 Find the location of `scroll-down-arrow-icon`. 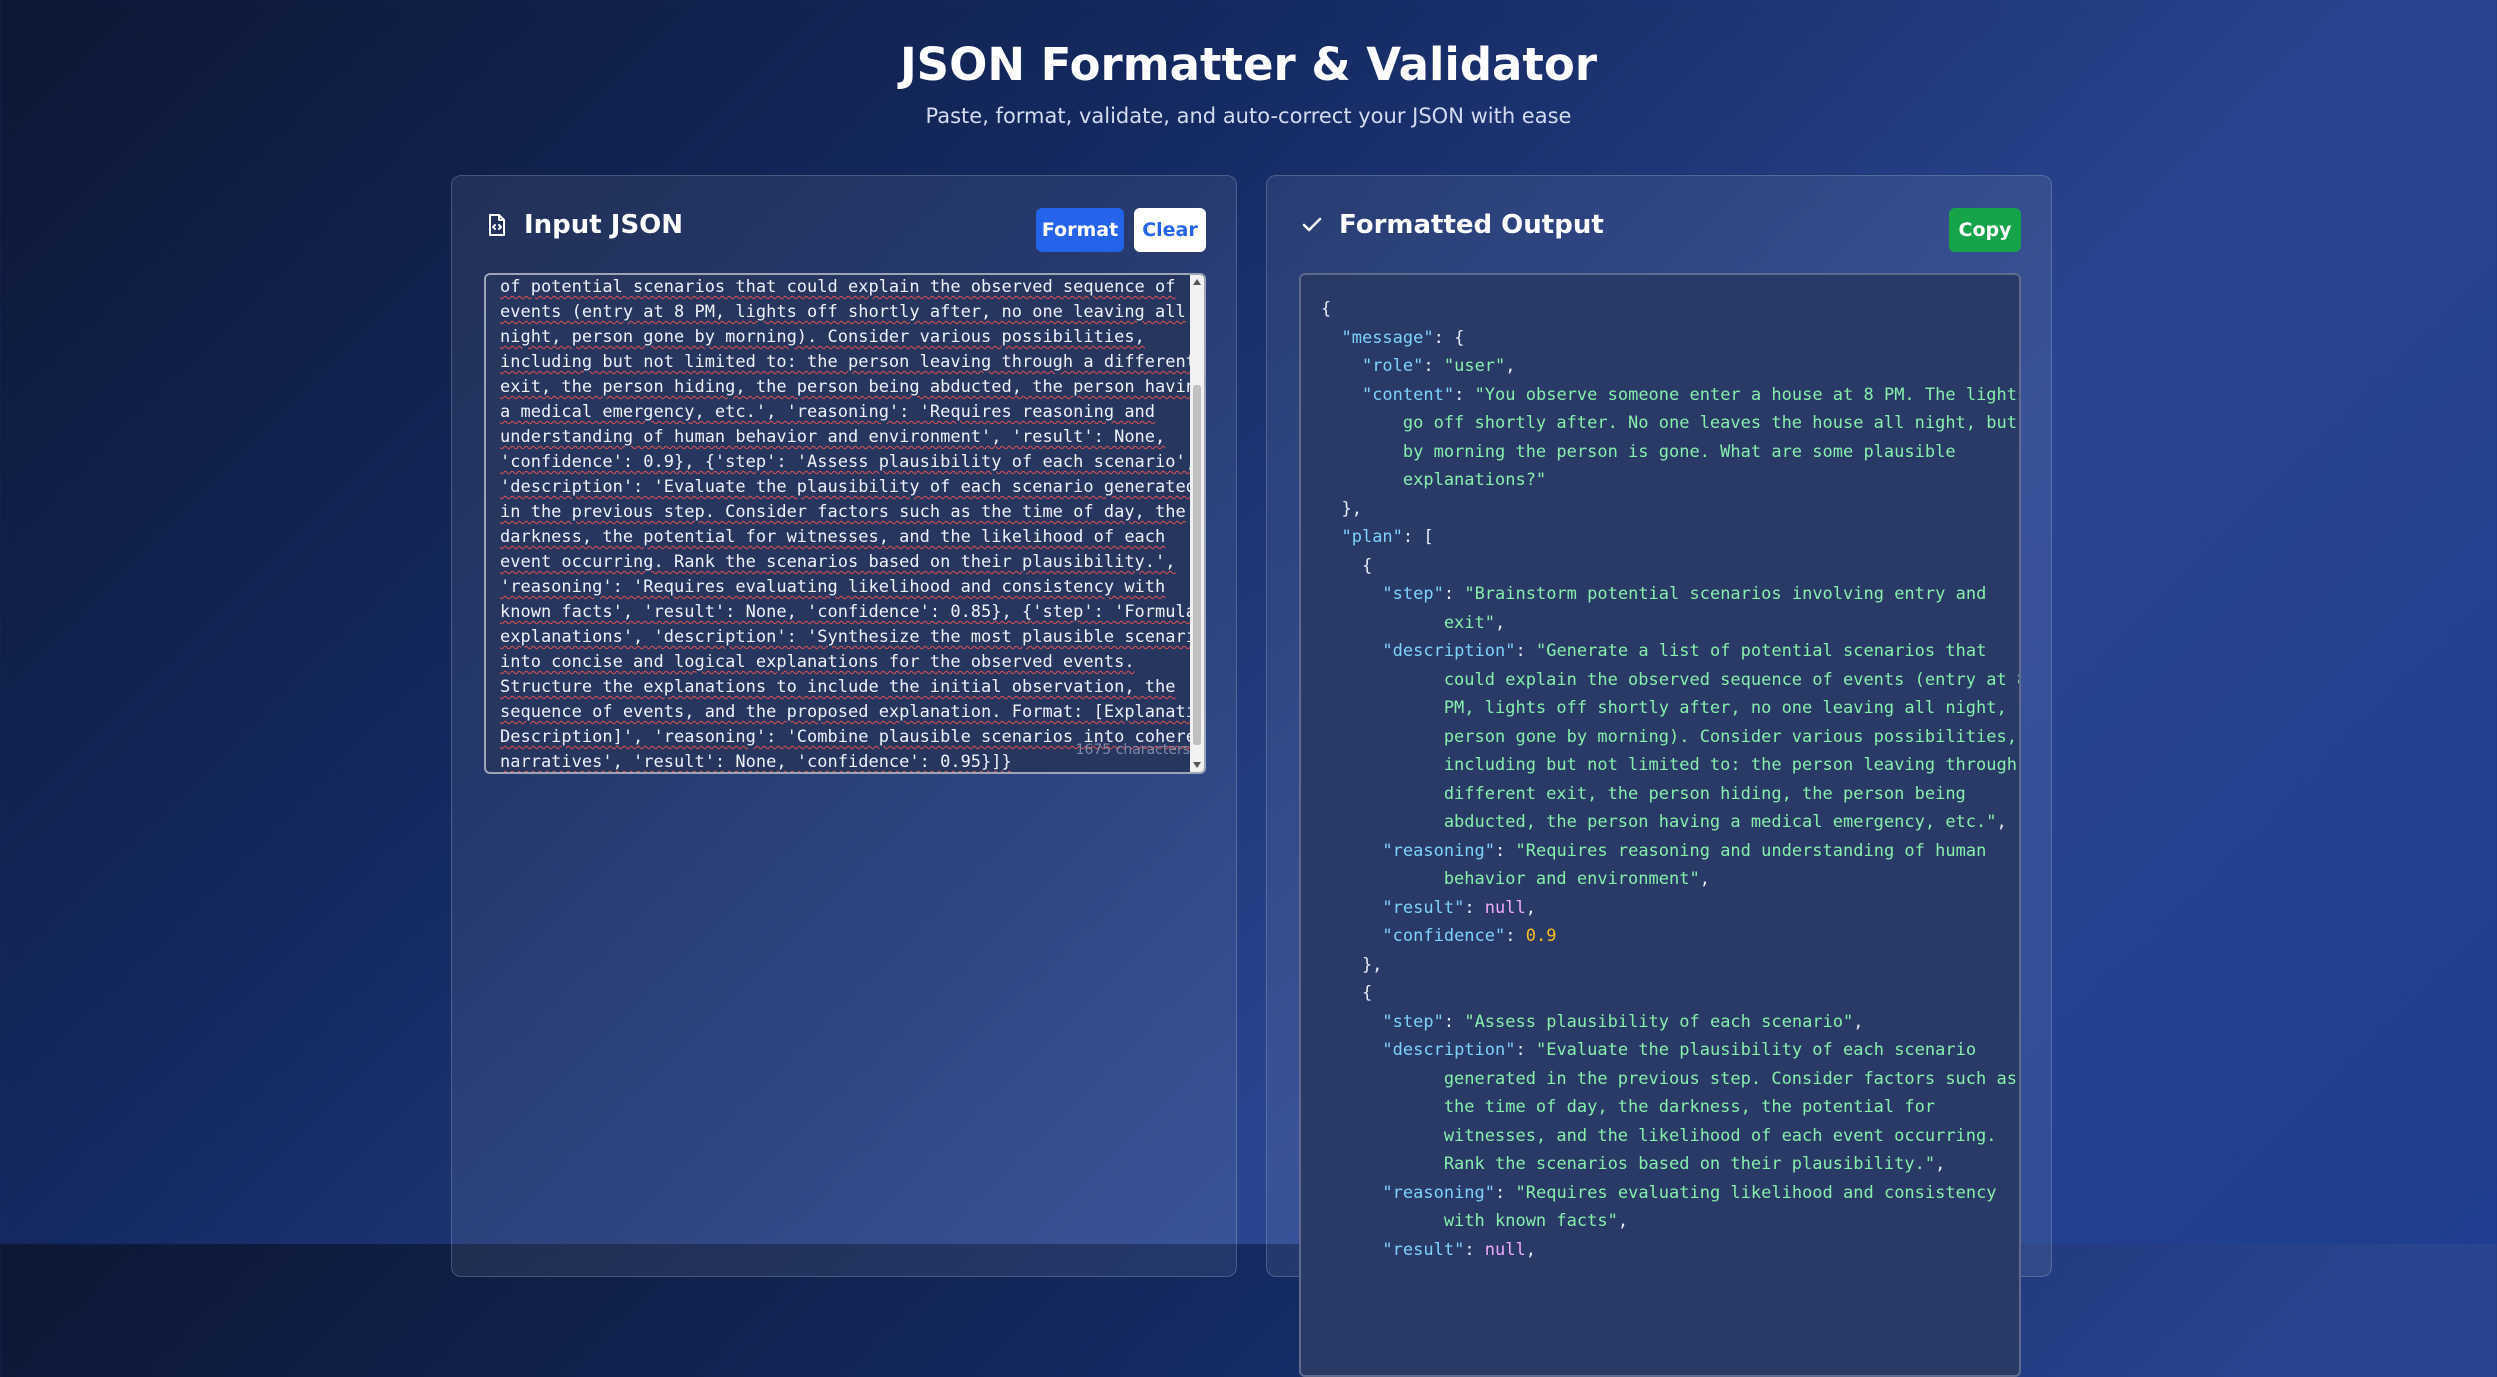

scroll-down-arrow-icon is located at coordinates (1197, 765).